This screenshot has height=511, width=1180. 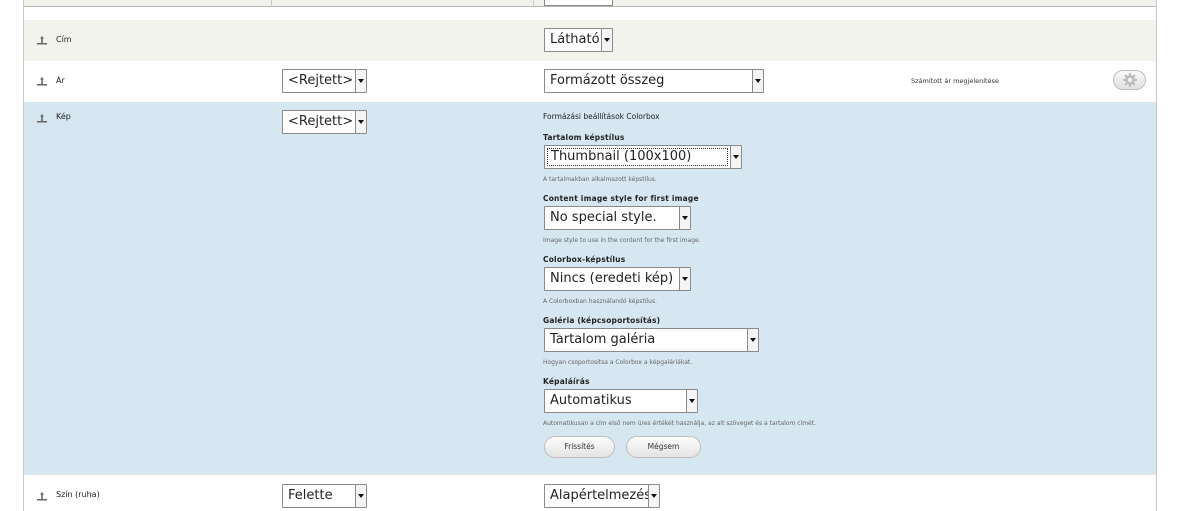 I want to click on gallery-select: Tartalom galéria, so click(x=651, y=340).